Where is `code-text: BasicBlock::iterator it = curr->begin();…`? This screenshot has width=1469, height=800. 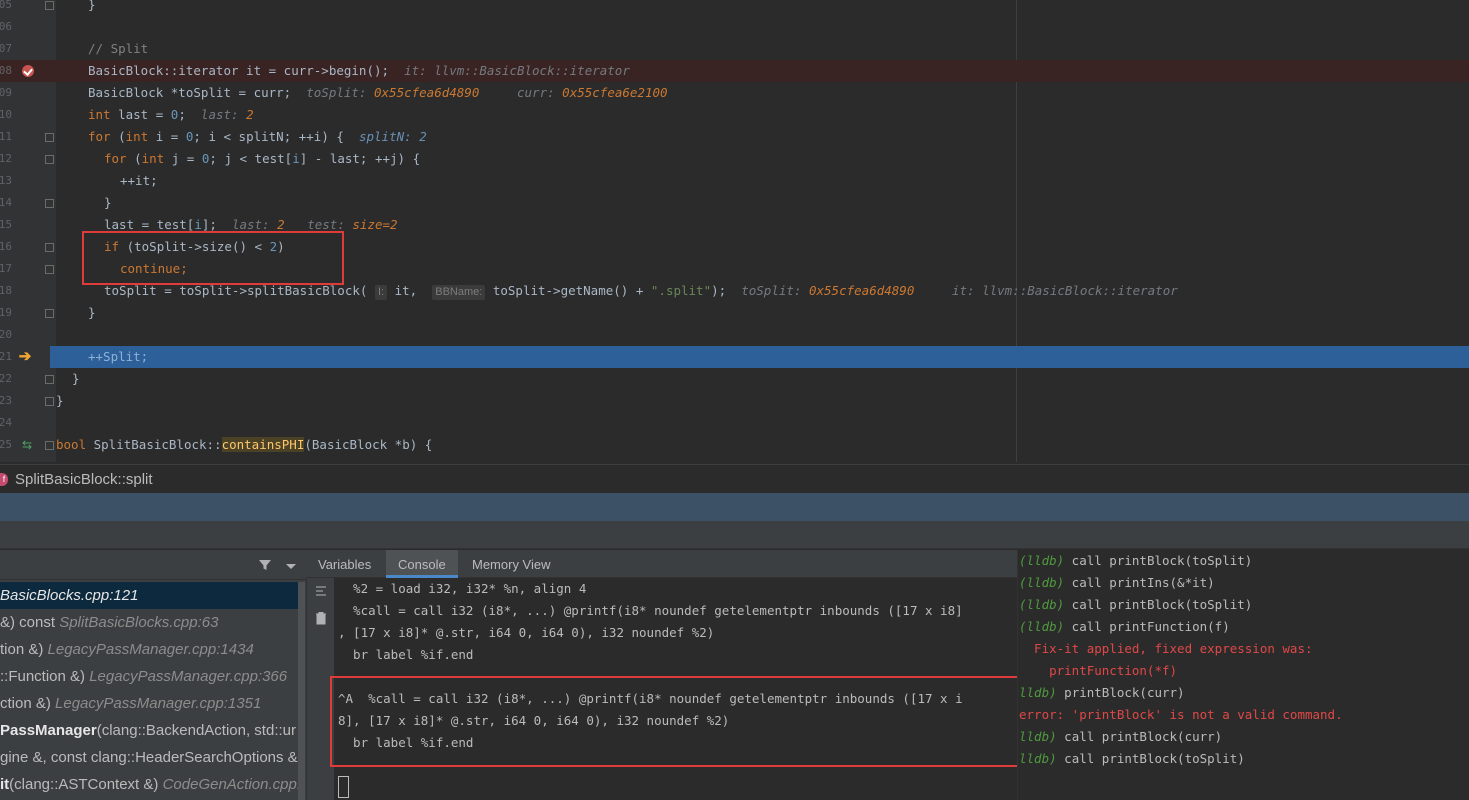 code-text: BasicBlock::iterator it = curr->begin();… is located at coordinates (359, 70).